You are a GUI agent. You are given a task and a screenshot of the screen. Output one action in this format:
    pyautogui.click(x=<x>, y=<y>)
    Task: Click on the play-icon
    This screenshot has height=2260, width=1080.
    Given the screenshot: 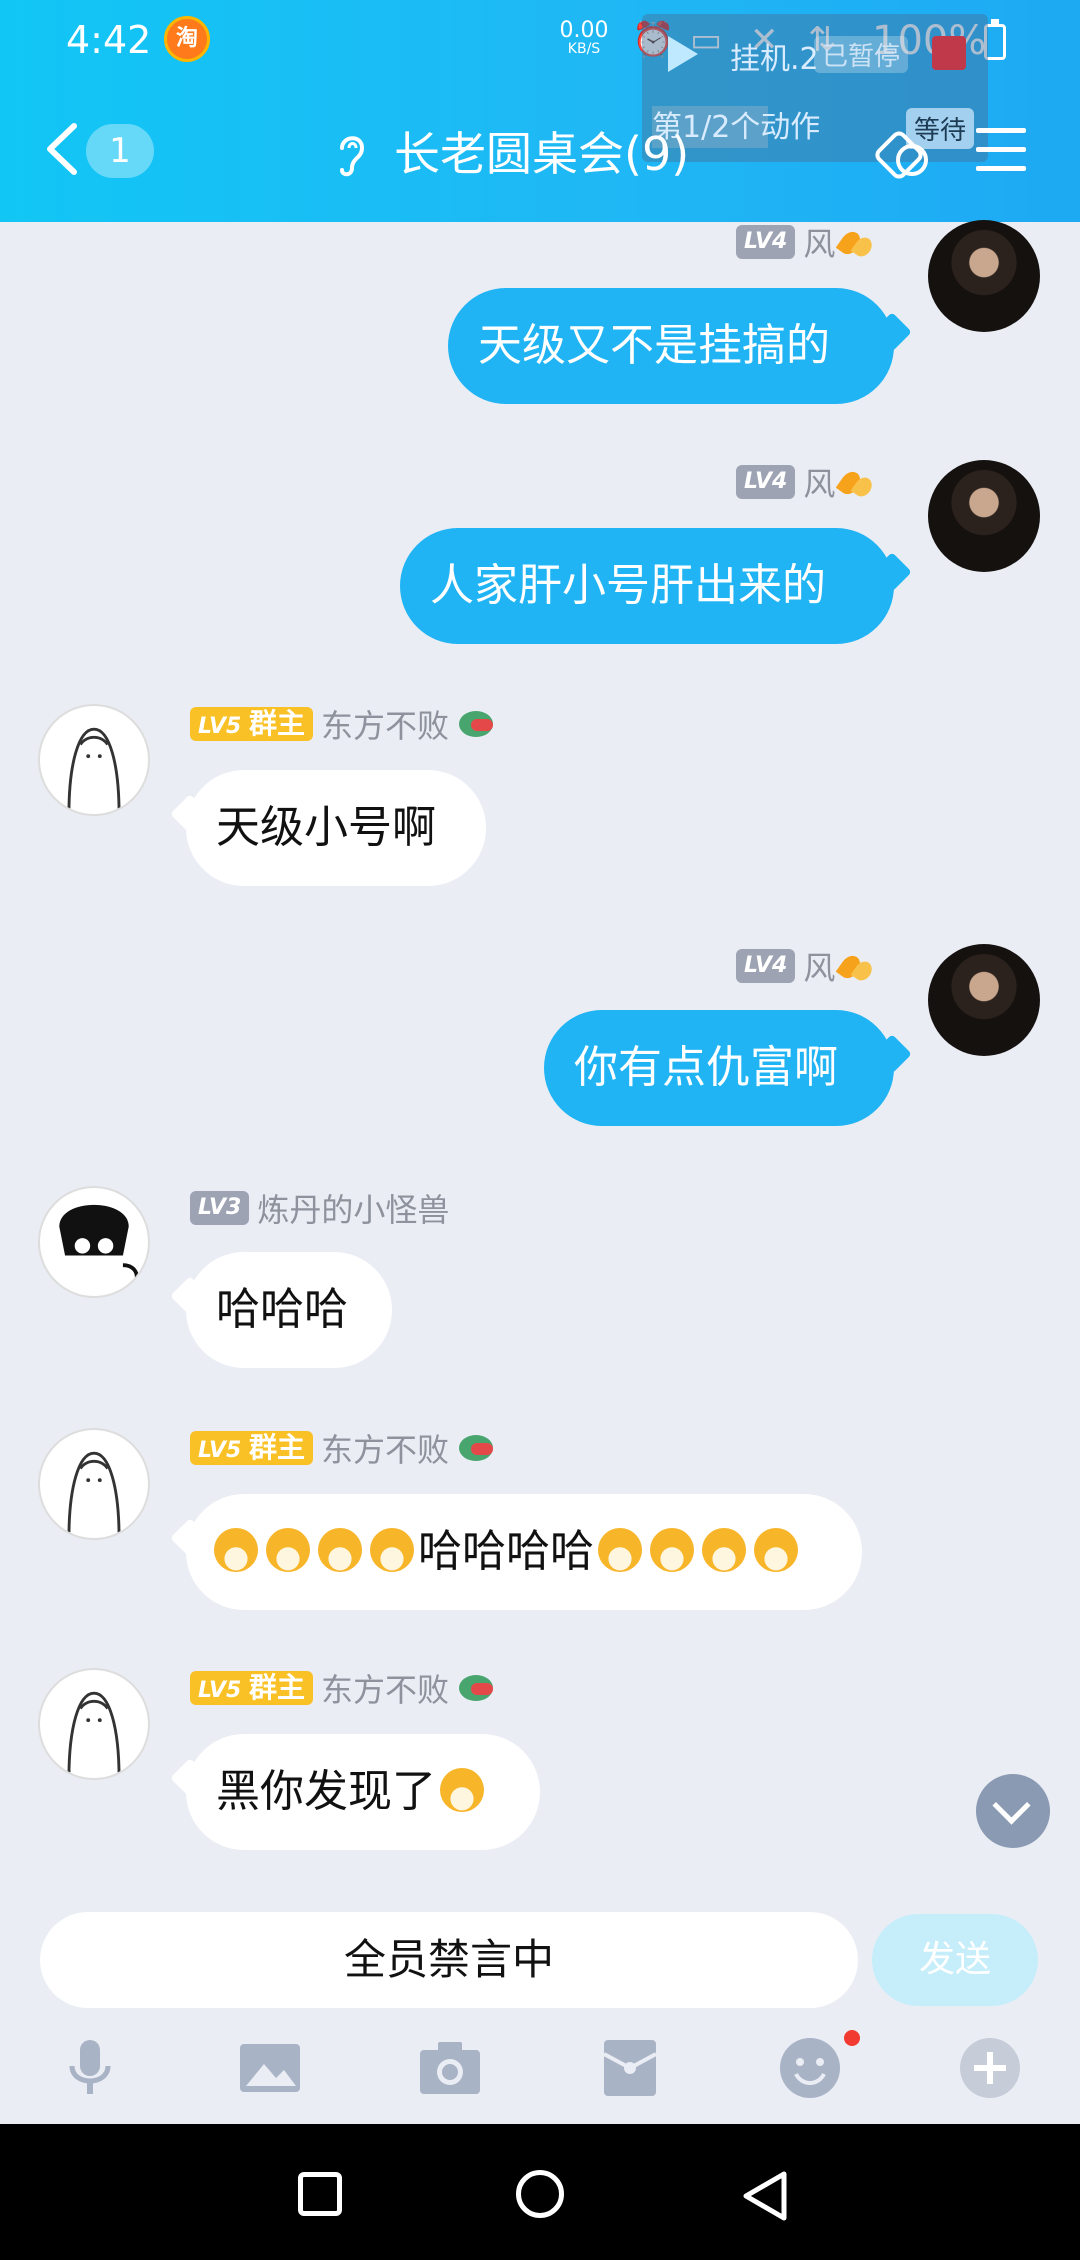 What is the action you would take?
    pyautogui.click(x=683, y=54)
    